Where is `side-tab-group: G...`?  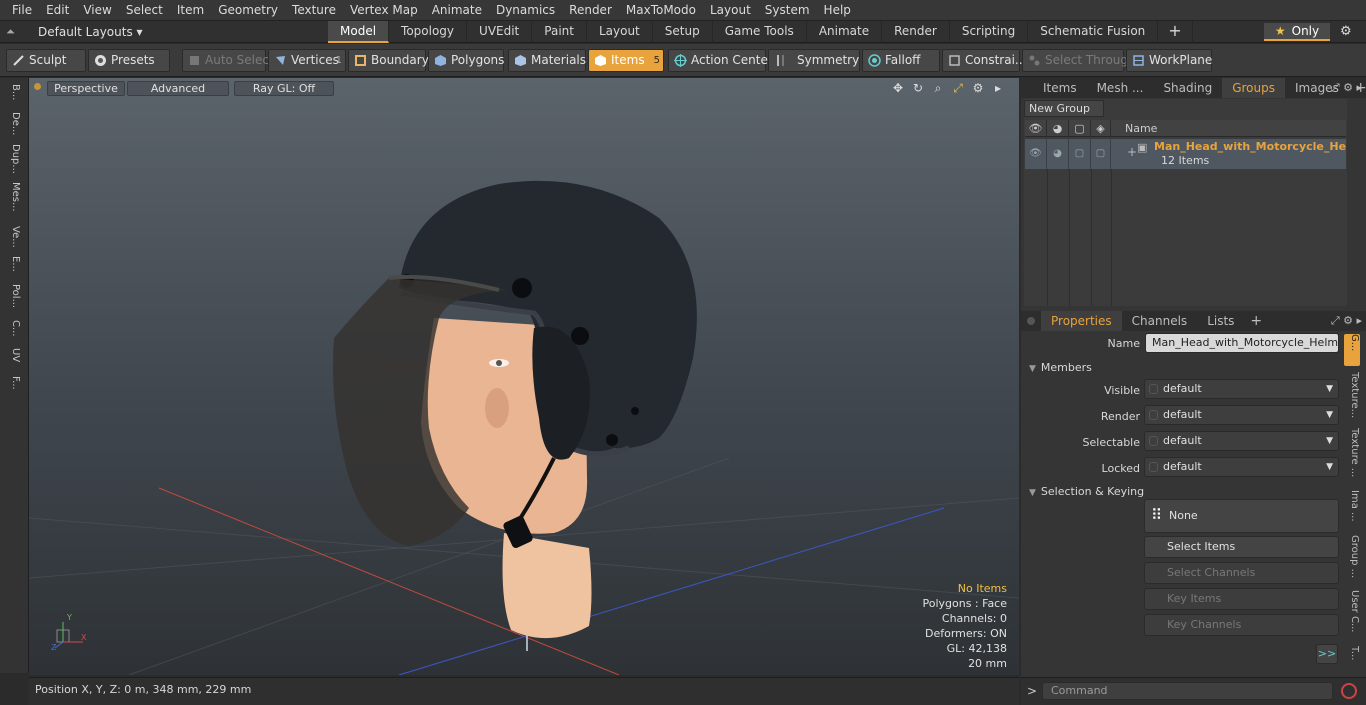
side-tab-group: G... is located at coordinates (1352, 350).